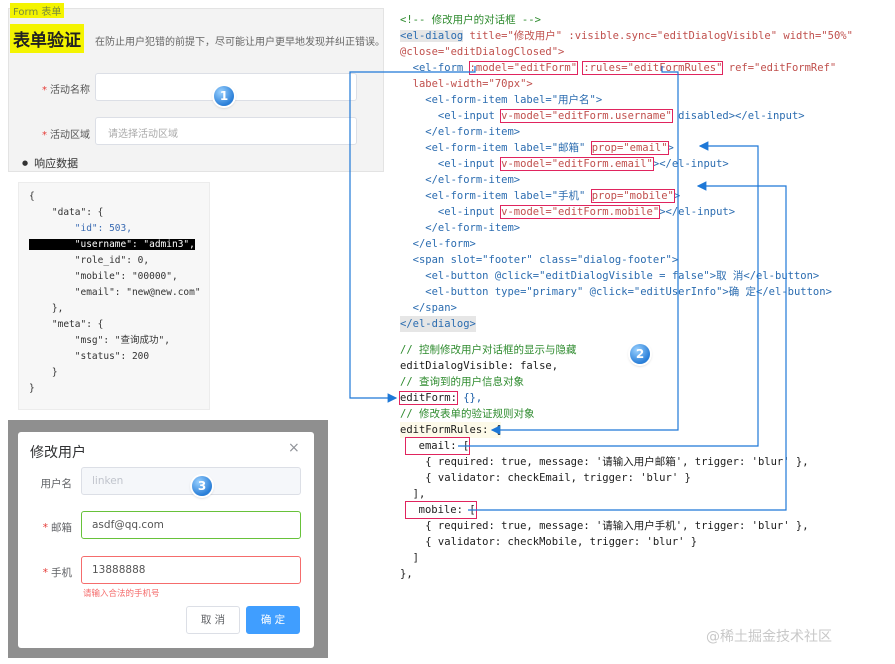  I want to click on watermark: @稀土掘金技术社区, so click(769, 637).